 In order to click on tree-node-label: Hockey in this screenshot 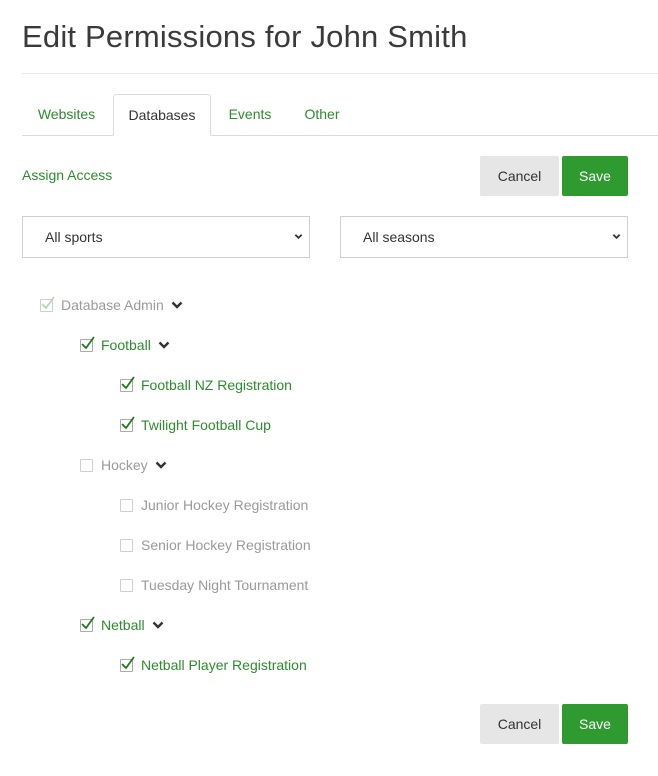, I will do `click(124, 465)`.